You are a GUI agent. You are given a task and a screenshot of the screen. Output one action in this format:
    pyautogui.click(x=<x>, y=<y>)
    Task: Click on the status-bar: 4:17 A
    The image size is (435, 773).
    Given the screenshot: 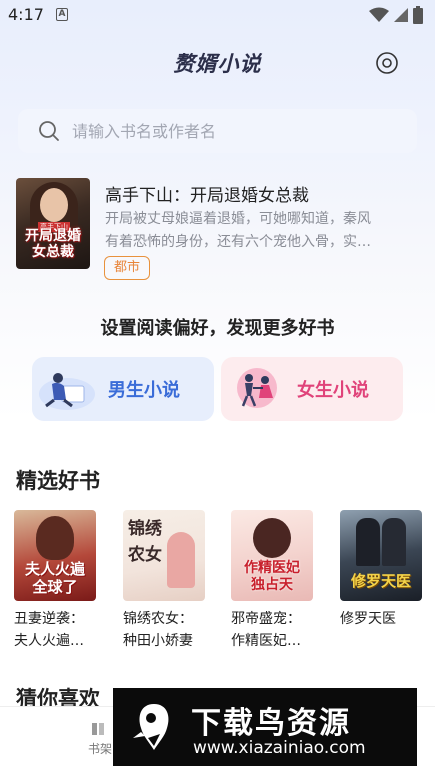 What is the action you would take?
    pyautogui.click(x=217, y=15)
    